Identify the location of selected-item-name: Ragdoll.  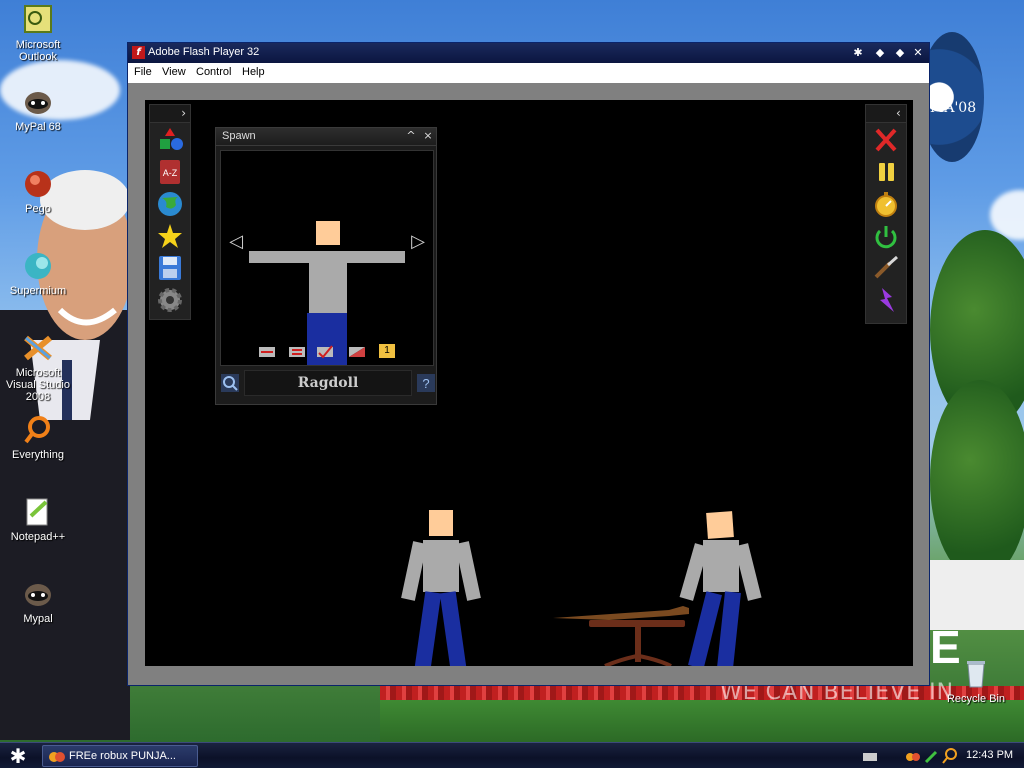
(328, 383).